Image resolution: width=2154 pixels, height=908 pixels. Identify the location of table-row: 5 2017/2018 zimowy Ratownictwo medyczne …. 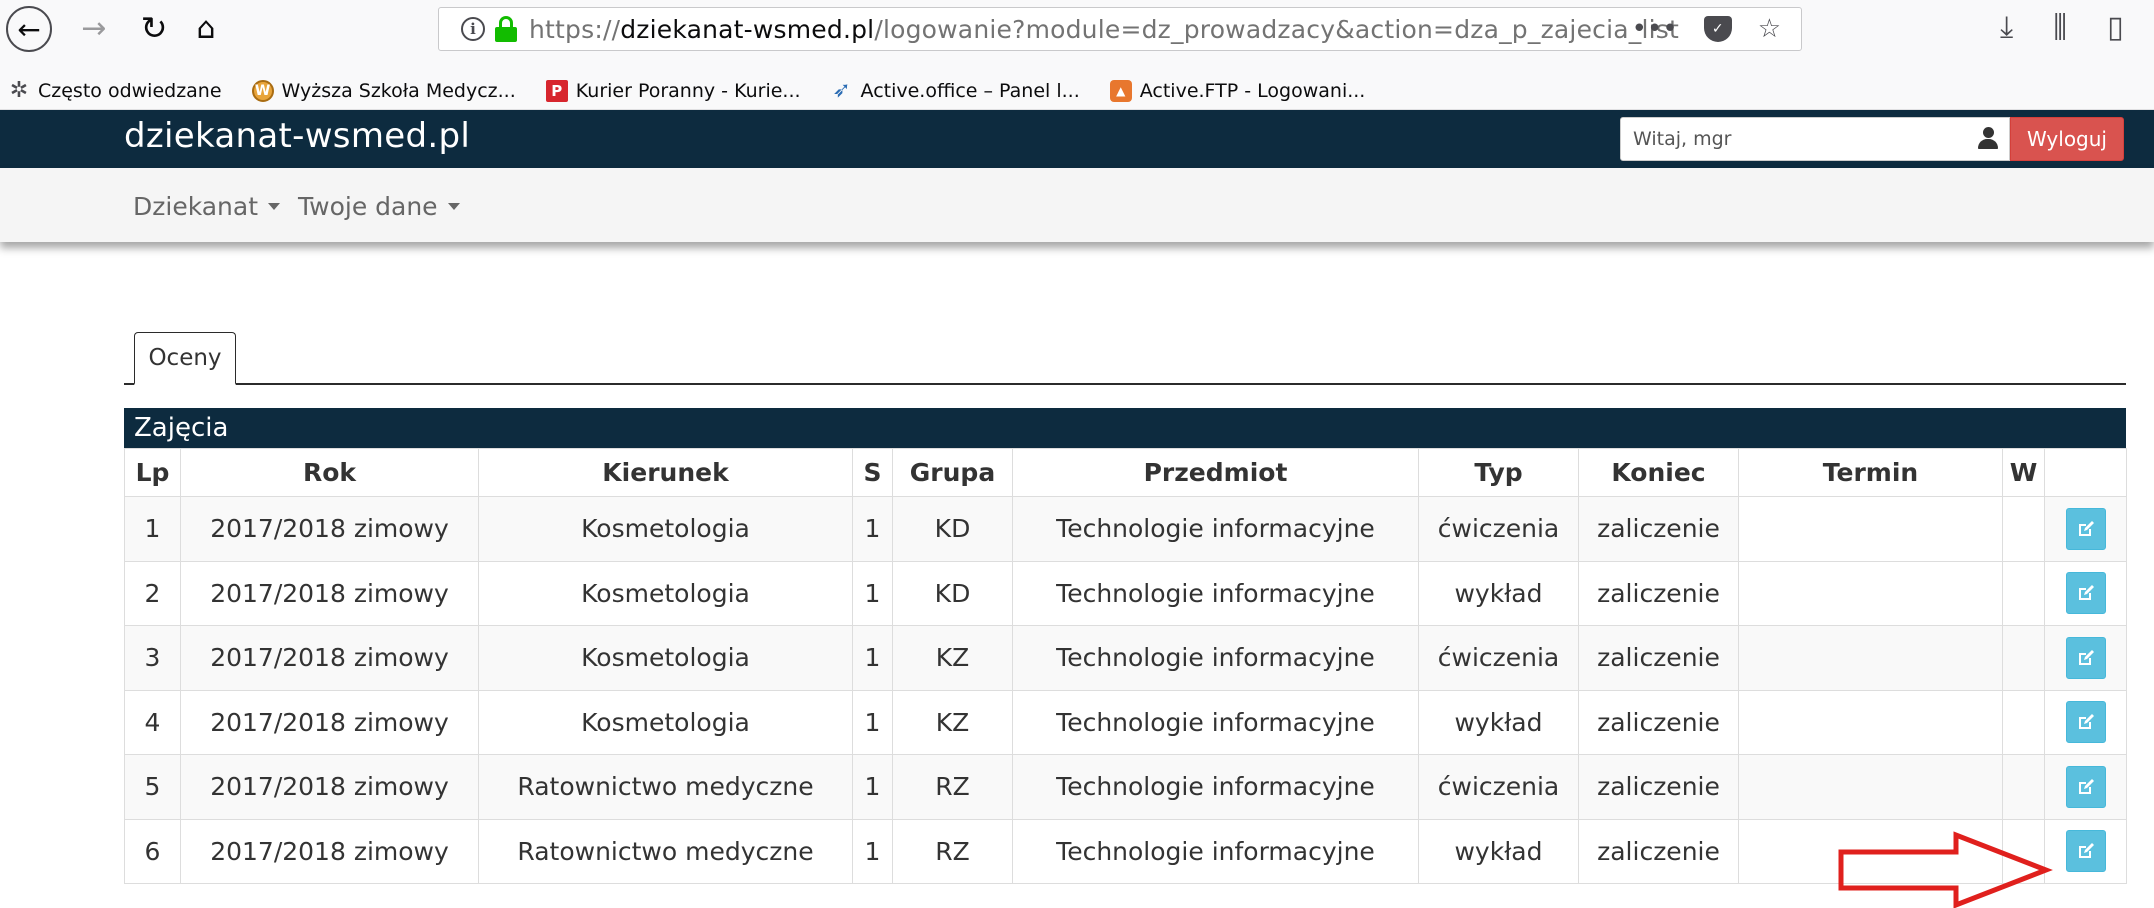
(1125, 787).